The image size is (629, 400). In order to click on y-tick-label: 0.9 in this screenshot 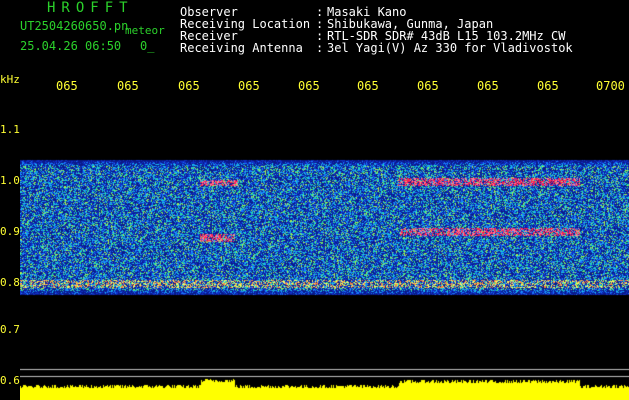, I will do `click(10, 231)`.